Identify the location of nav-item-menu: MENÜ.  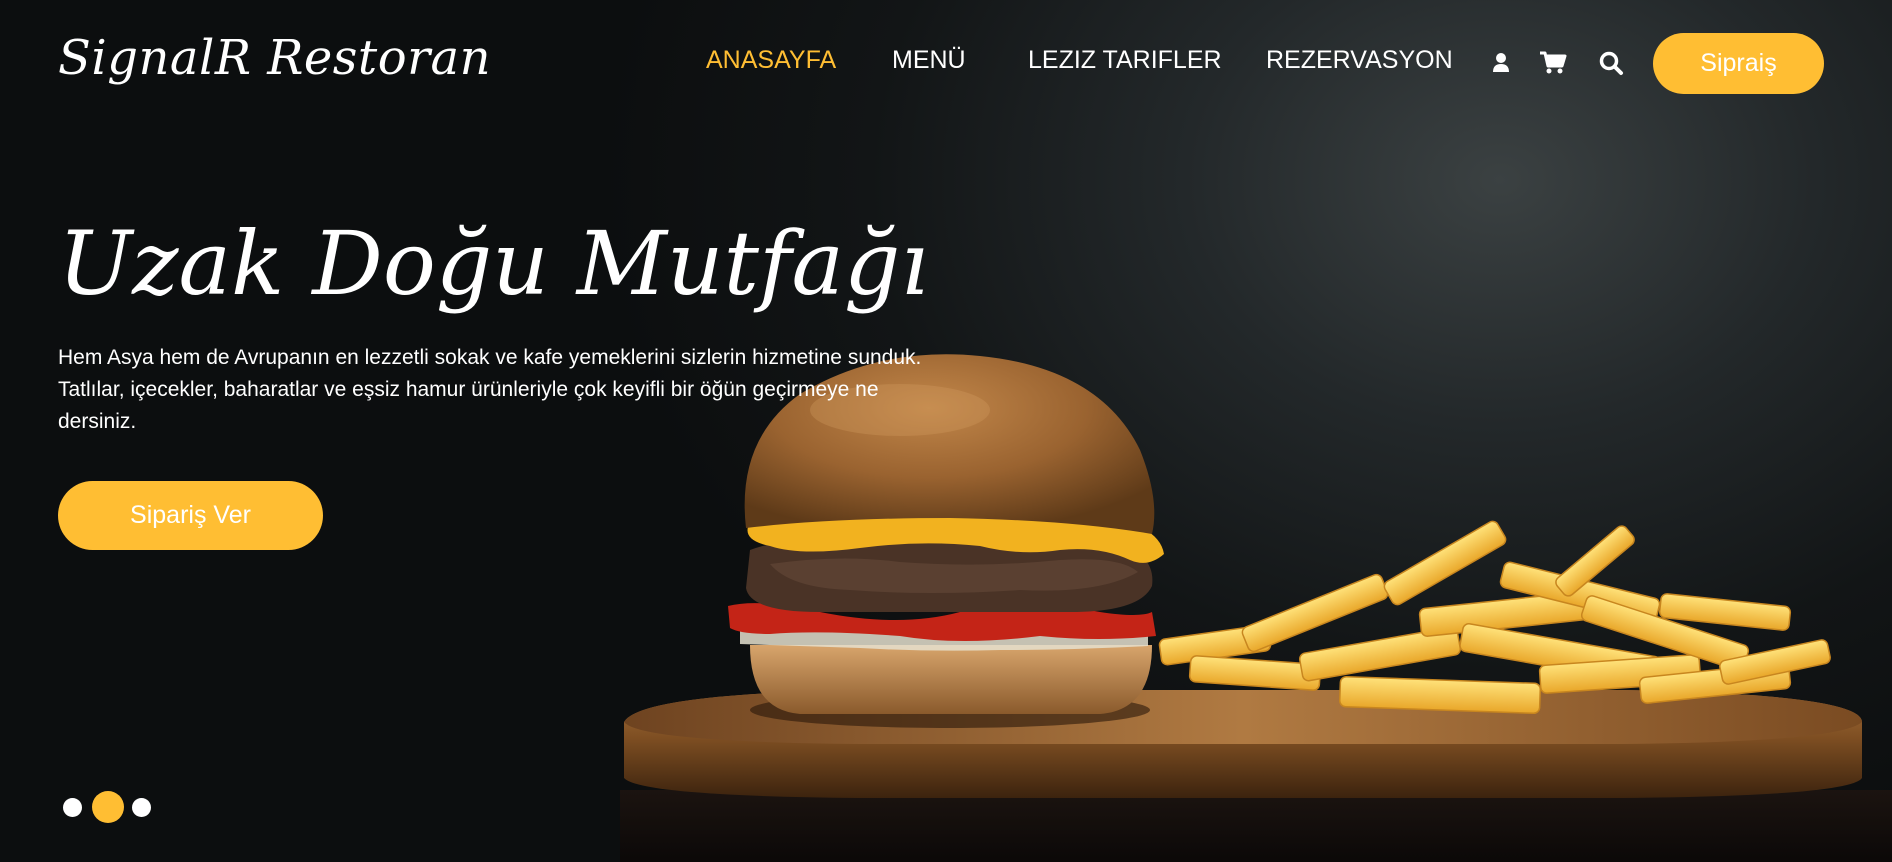
(929, 60).